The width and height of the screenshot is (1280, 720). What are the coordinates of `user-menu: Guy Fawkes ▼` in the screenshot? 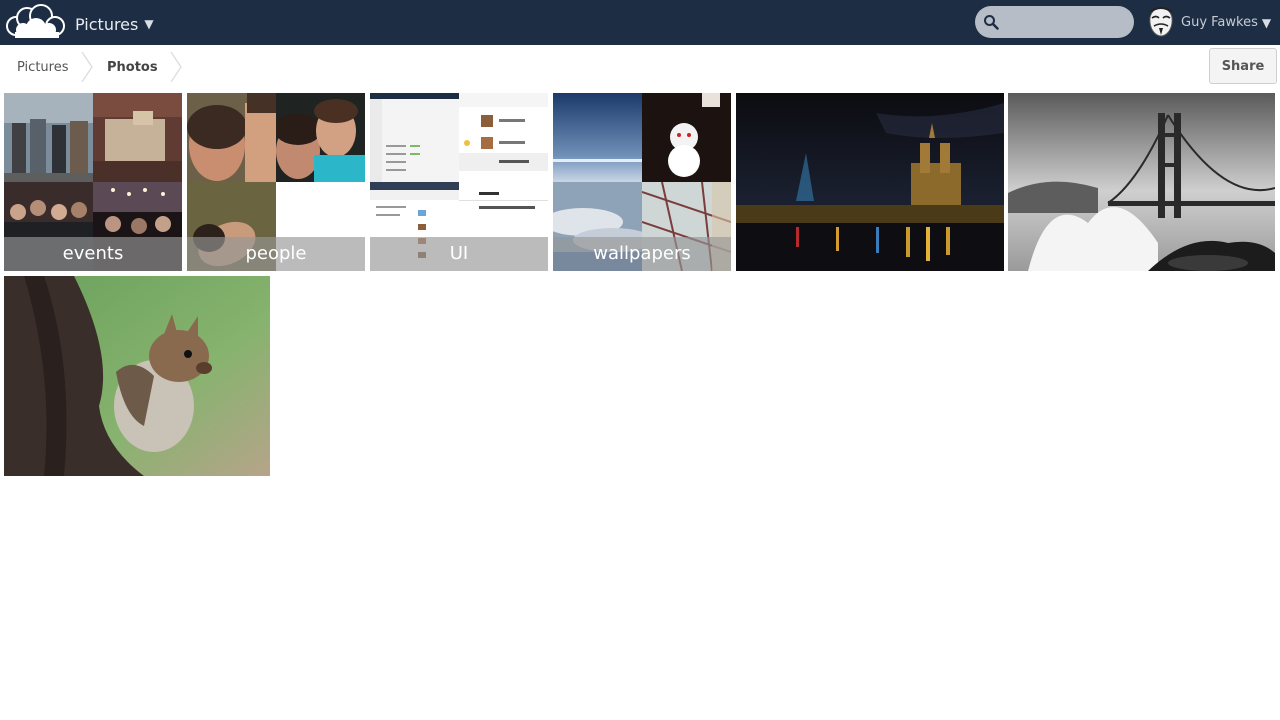 It's located at (1226, 22).